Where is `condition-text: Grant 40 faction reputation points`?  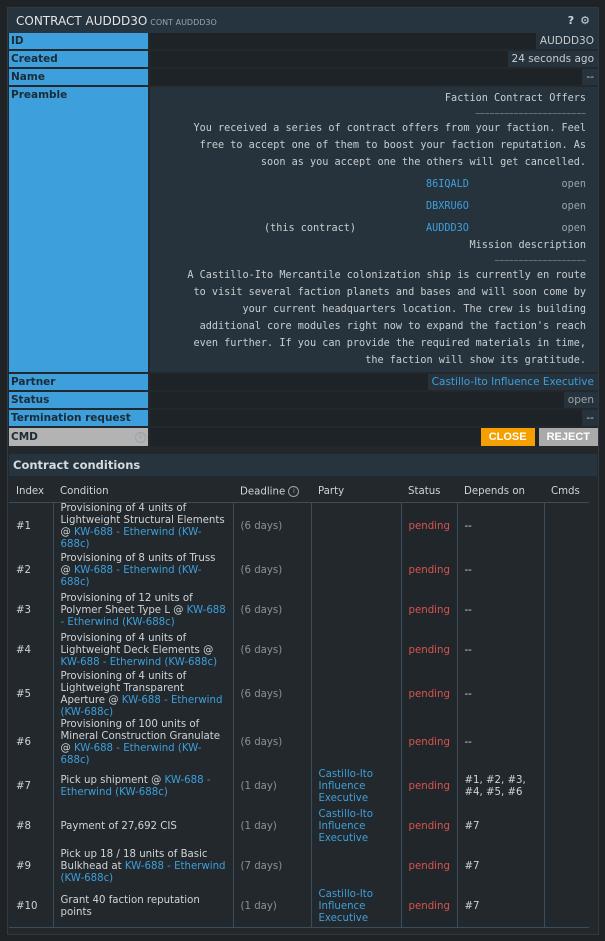
condition-text: Grant 40 faction reputation points is located at coordinates (142, 907).